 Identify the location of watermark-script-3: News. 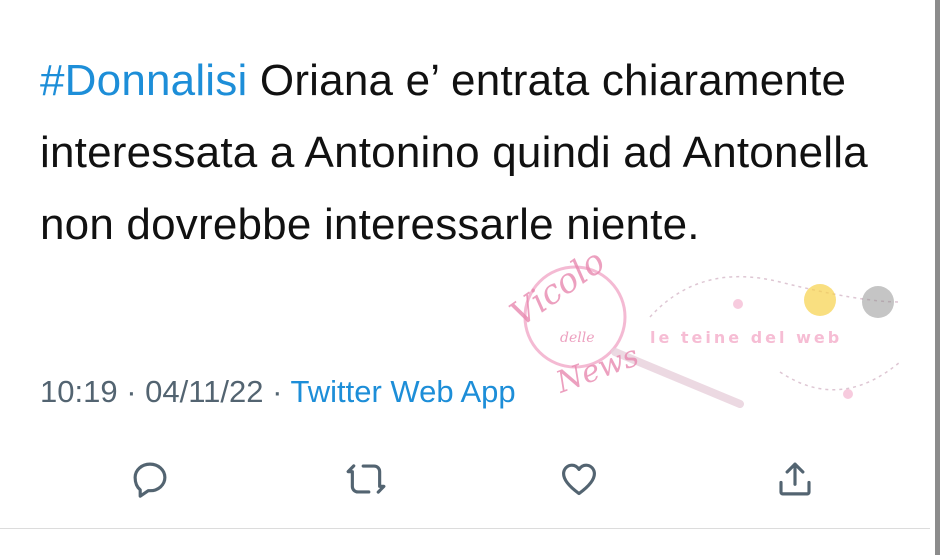
(597, 369).